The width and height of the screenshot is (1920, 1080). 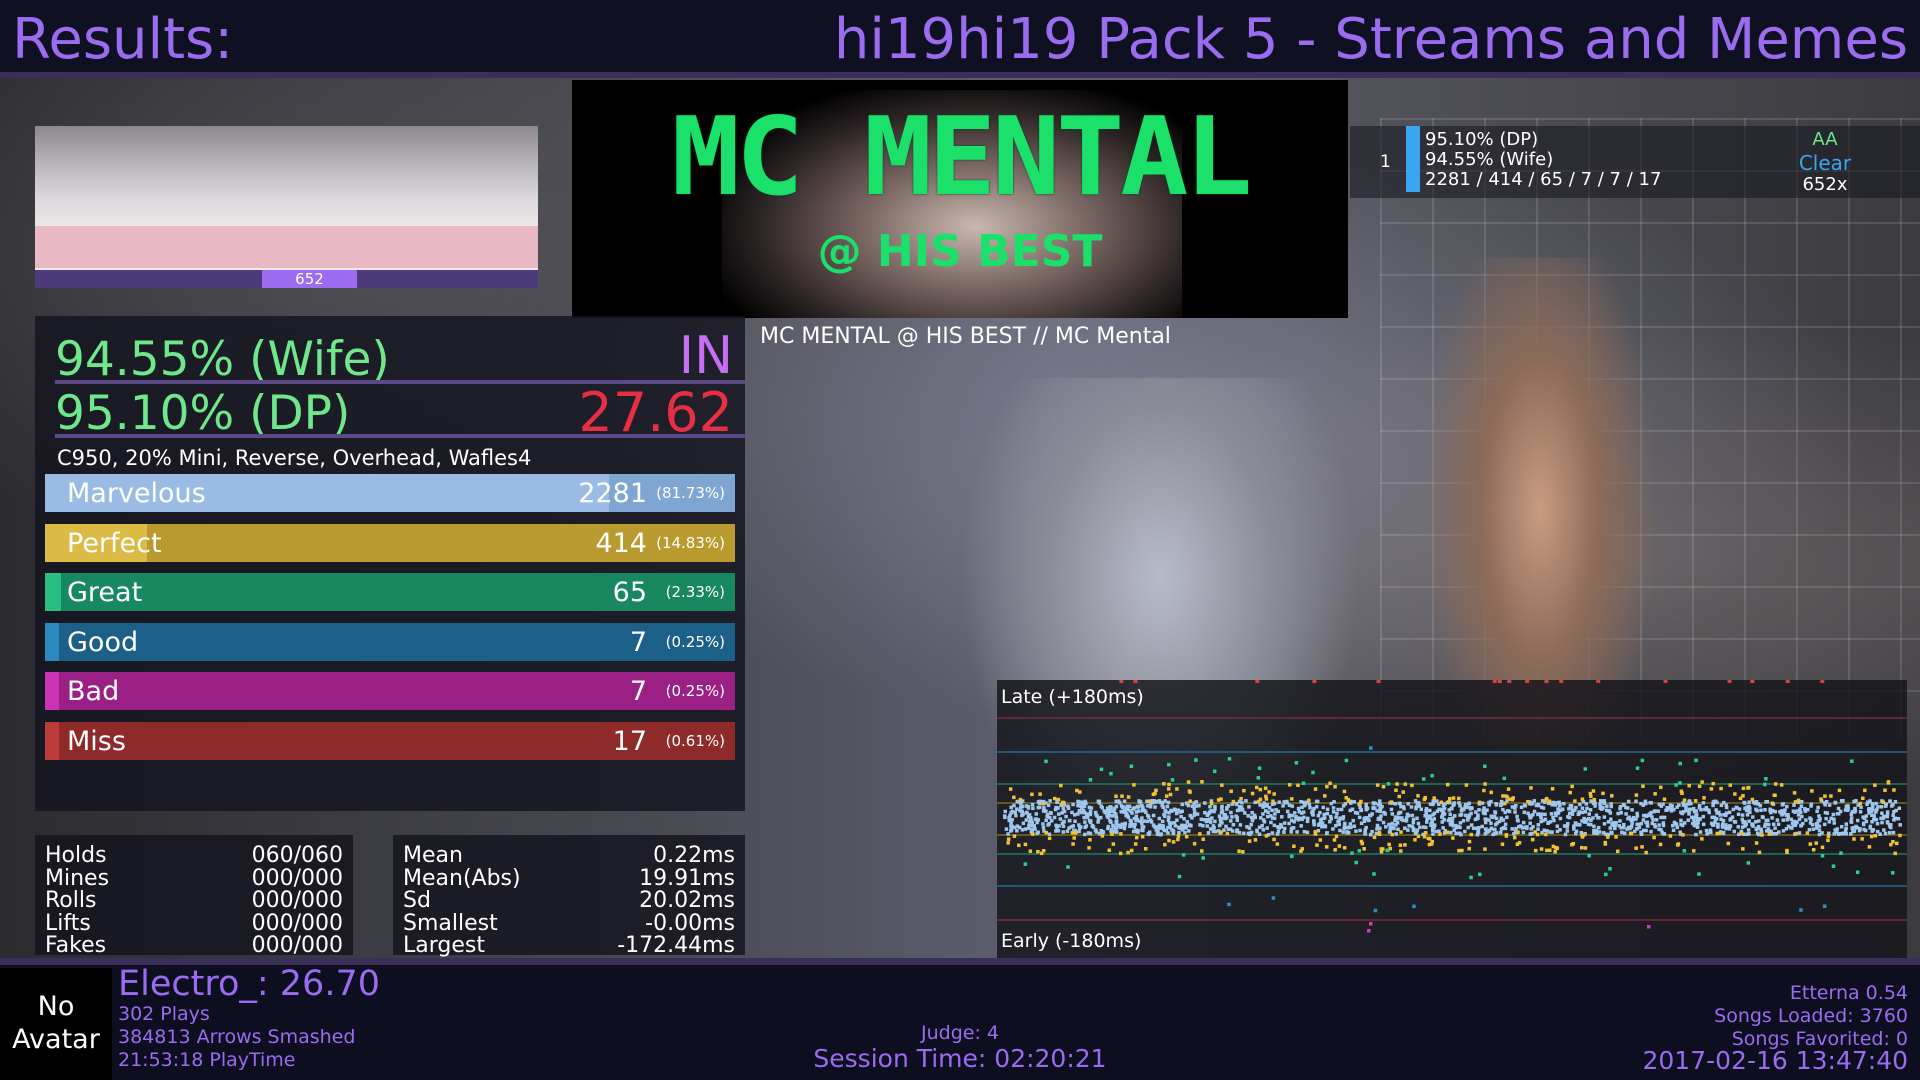 I want to click on stat-value: -172.44ms, so click(x=676, y=945).